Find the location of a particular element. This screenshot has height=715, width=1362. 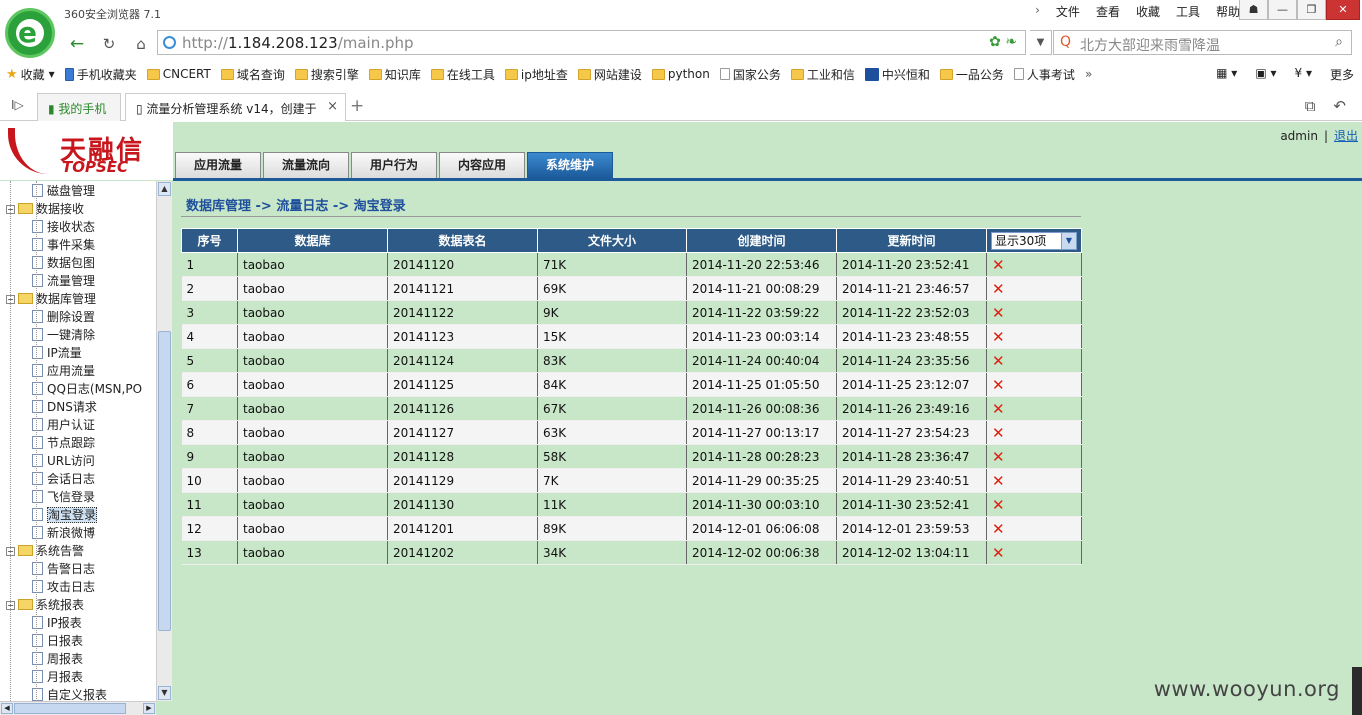

tree-item: 节点跟踪 is located at coordinates (63, 443).